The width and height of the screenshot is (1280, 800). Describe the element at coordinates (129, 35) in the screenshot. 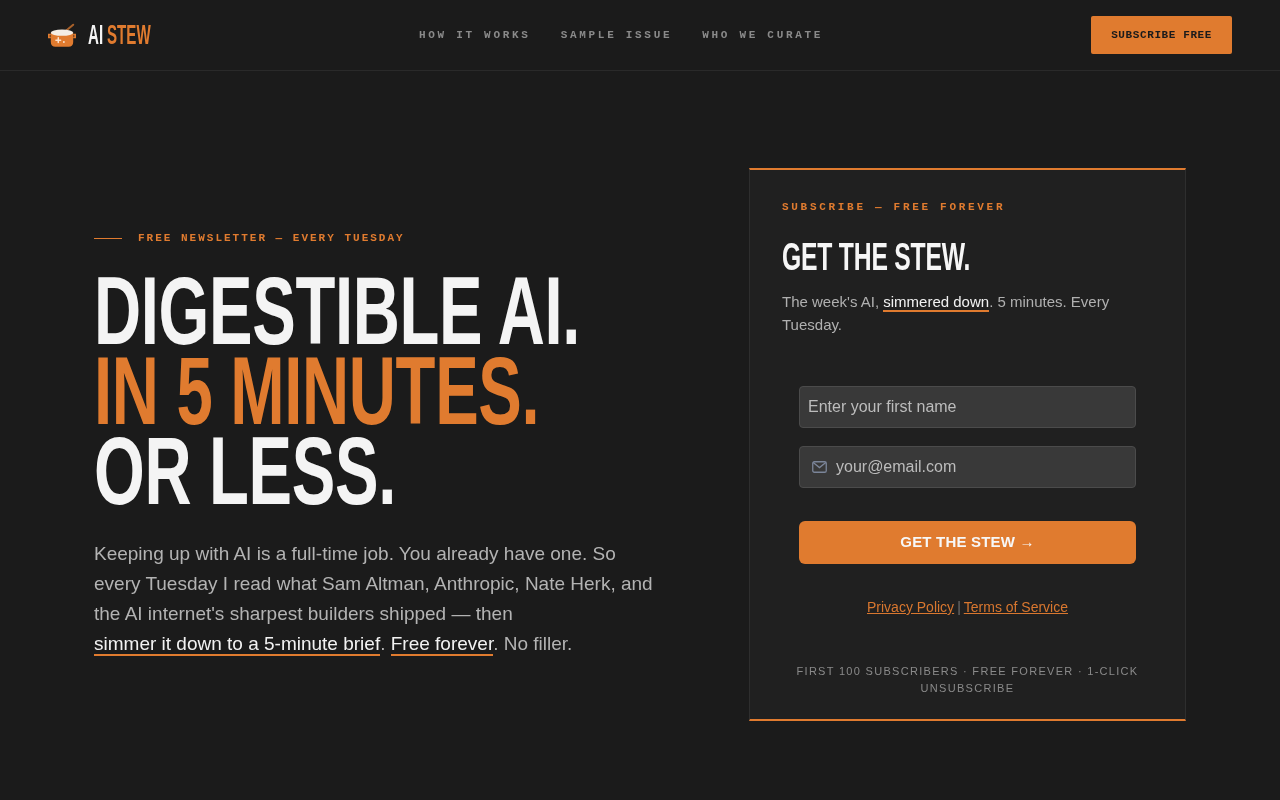

I see `logo-word: STEW` at that location.